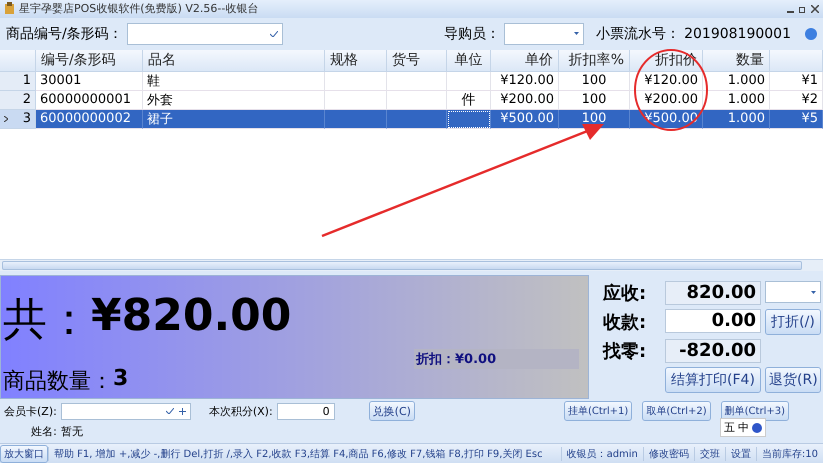 This screenshot has width=823, height=463. What do you see at coordinates (496, 359) in the screenshot?
I see `discount-total: 折扣：¥0.00` at bounding box center [496, 359].